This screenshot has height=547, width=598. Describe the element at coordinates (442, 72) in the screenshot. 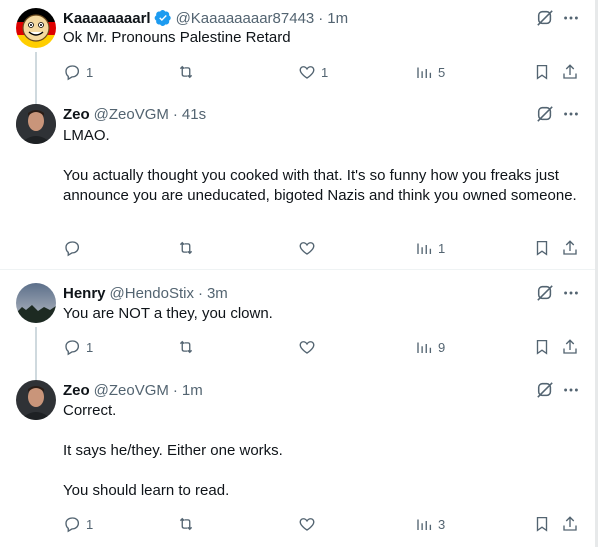

I see `views-count: 5` at that location.